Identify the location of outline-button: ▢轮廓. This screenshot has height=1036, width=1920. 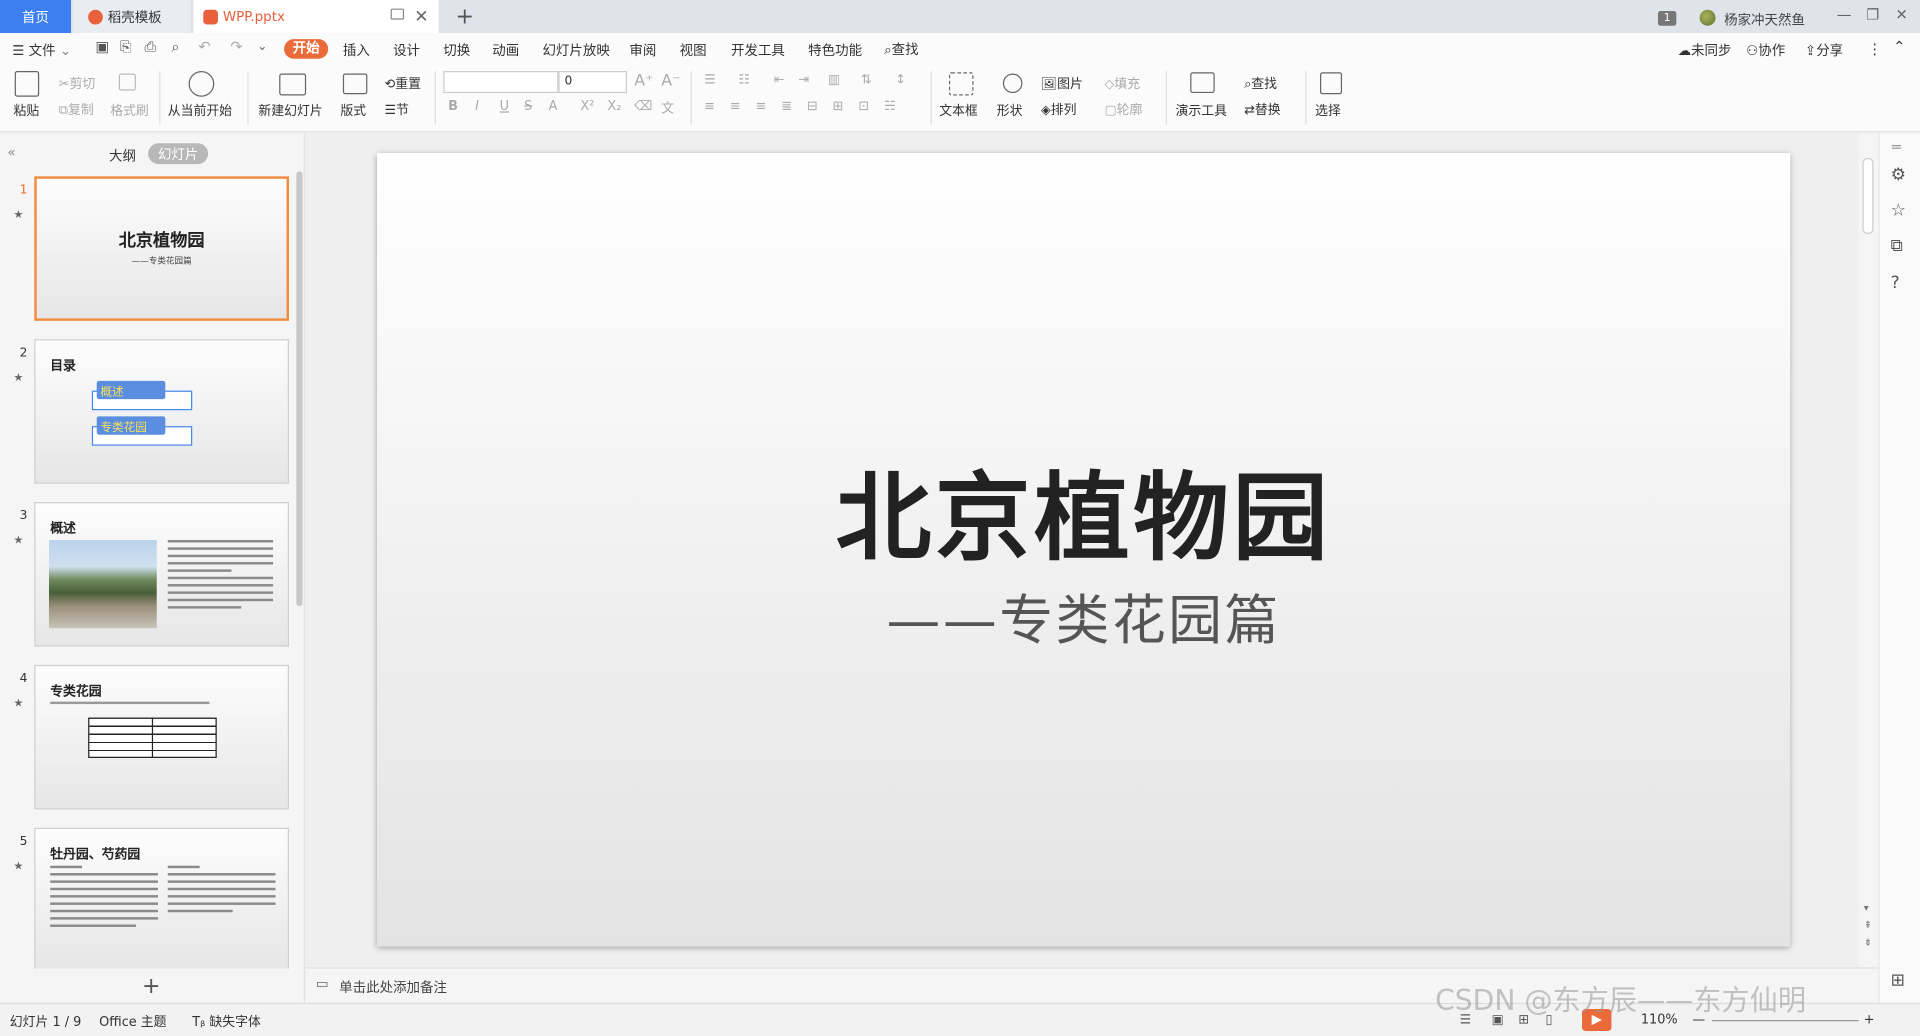
(1123, 109).